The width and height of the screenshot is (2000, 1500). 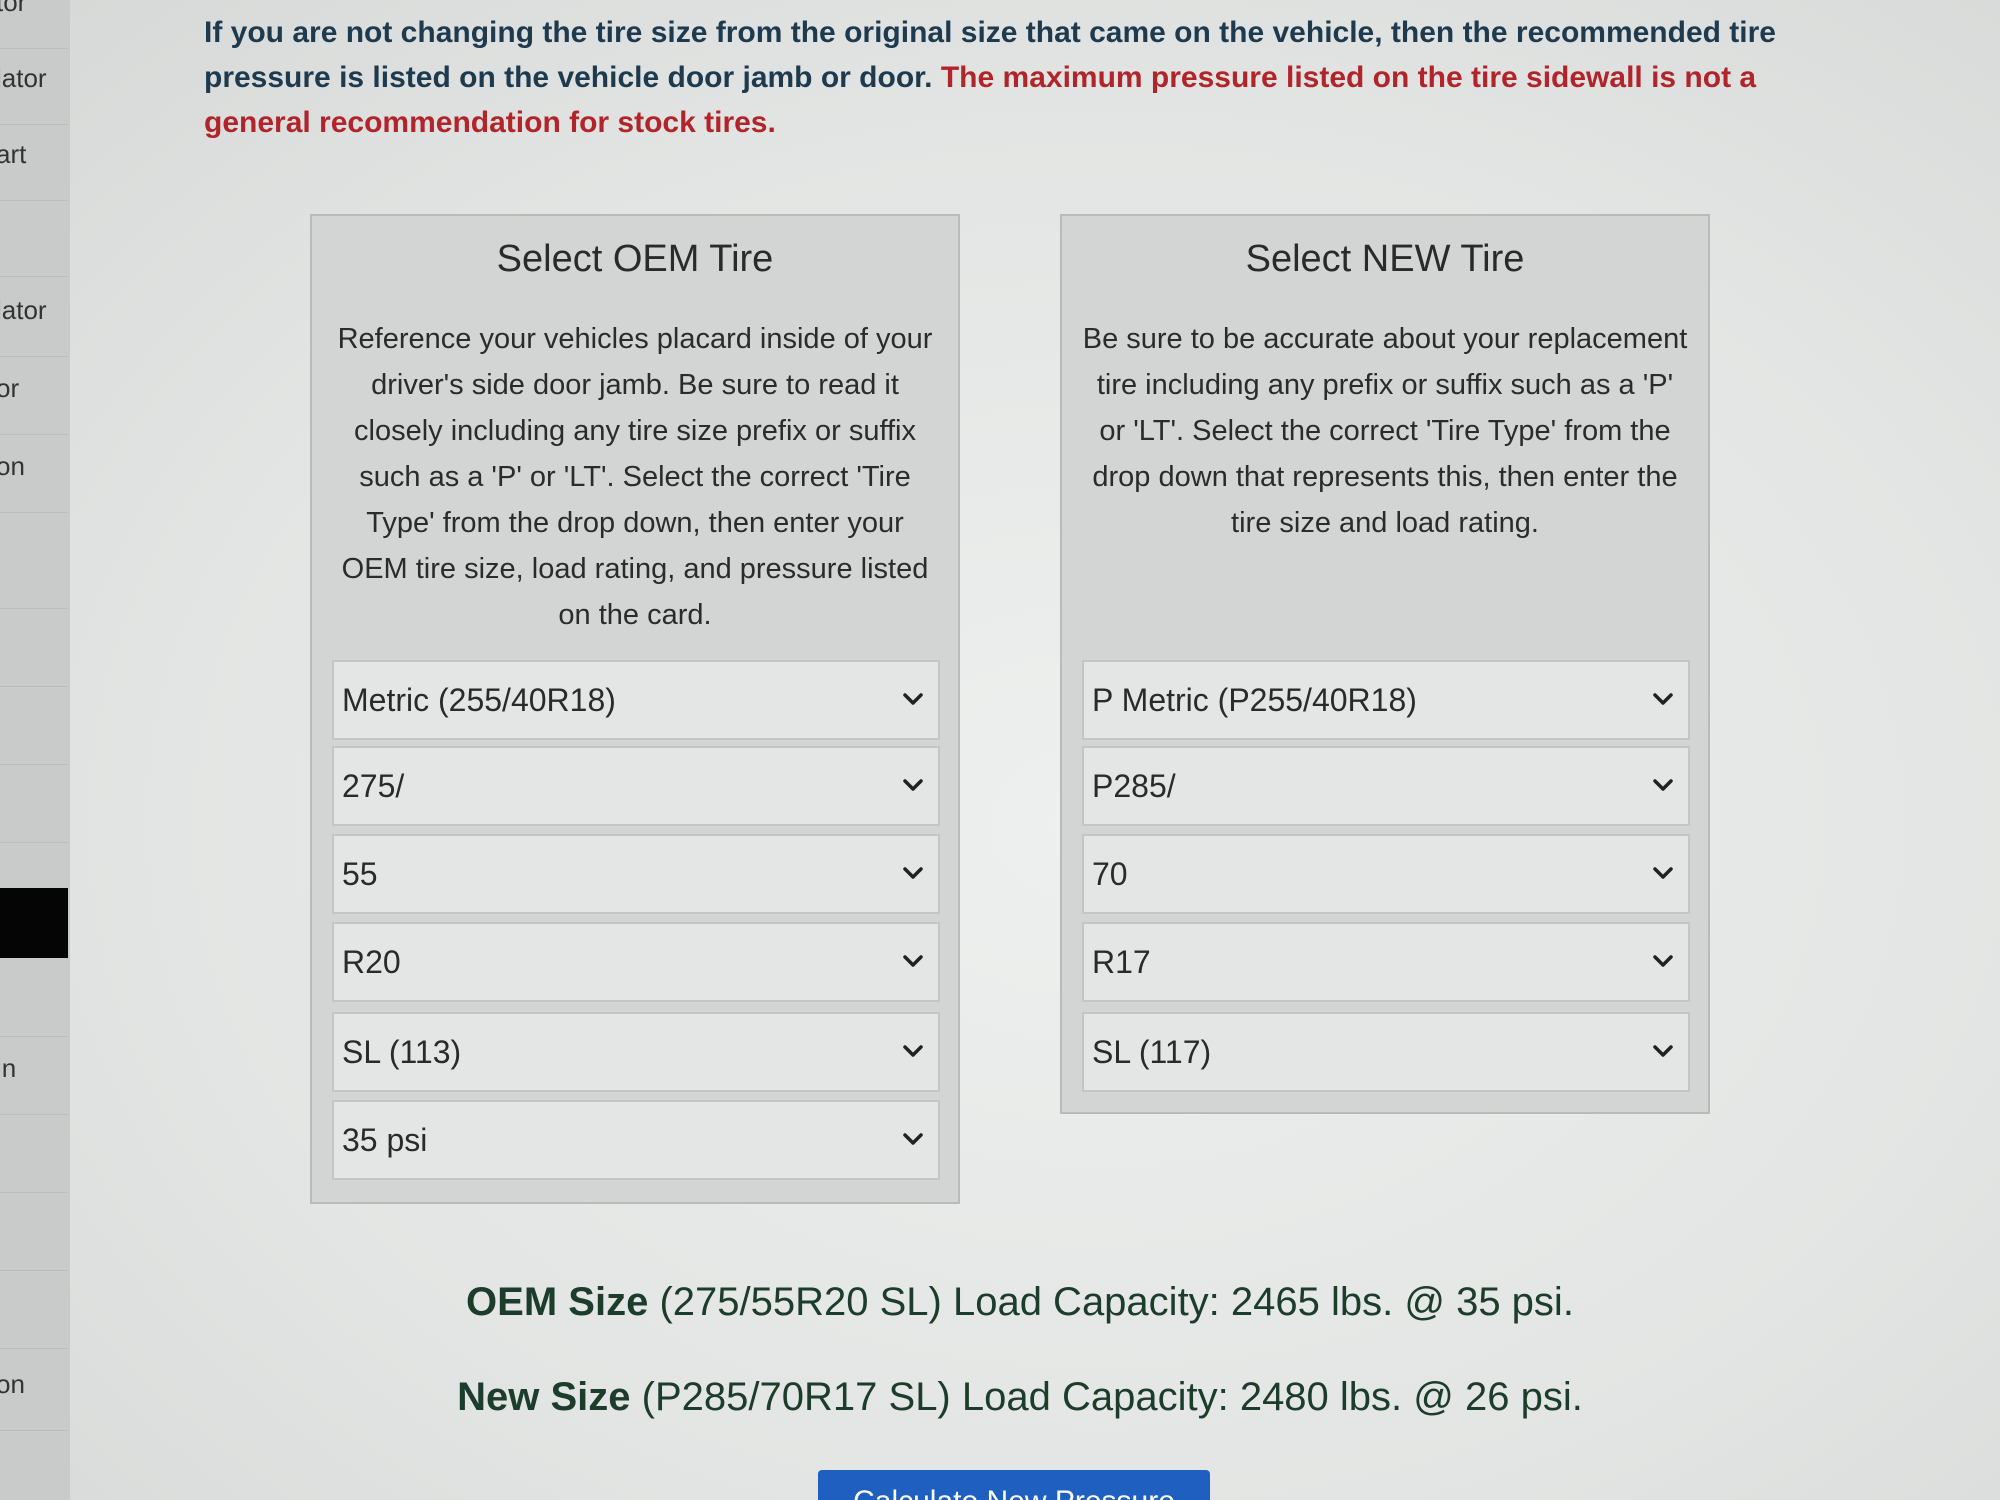 I want to click on select-value: P Metric (P255/40R18), so click(x=1254, y=700).